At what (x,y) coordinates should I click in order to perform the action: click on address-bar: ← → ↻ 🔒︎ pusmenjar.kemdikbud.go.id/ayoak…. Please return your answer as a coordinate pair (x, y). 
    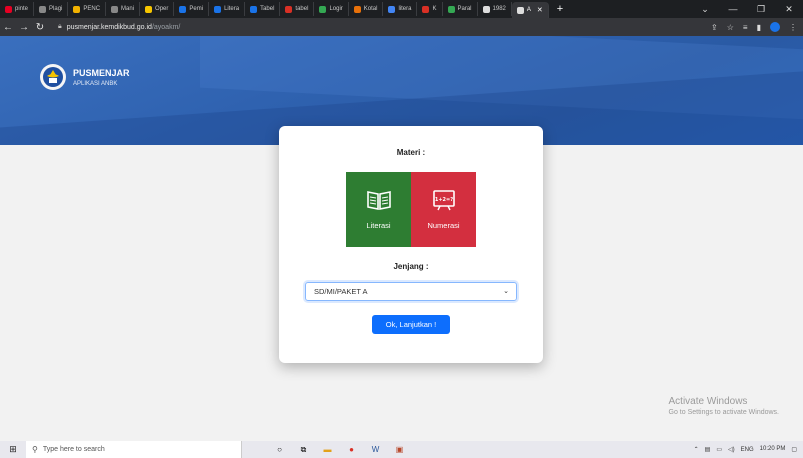
    Looking at the image, I should click on (401, 27).